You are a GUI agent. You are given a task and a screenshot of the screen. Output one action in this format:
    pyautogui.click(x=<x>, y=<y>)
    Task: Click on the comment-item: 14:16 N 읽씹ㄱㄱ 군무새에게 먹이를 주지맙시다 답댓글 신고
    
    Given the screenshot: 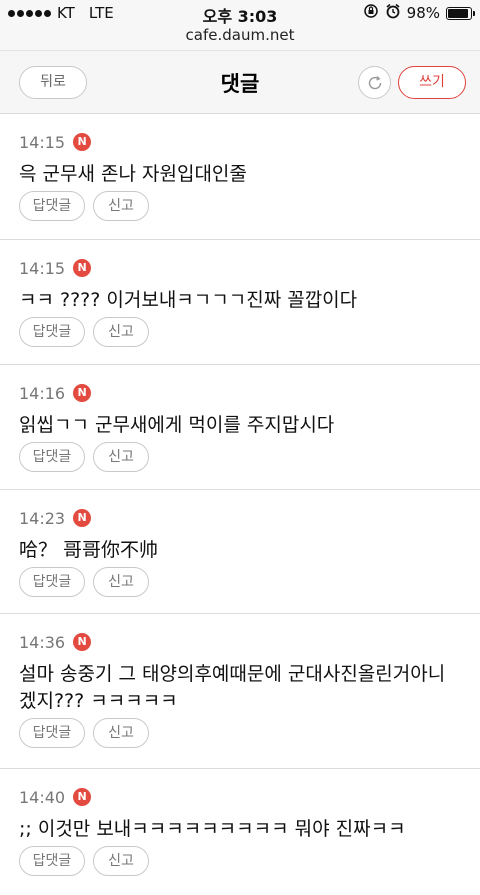 What is the action you would take?
    pyautogui.click(x=240, y=427)
    